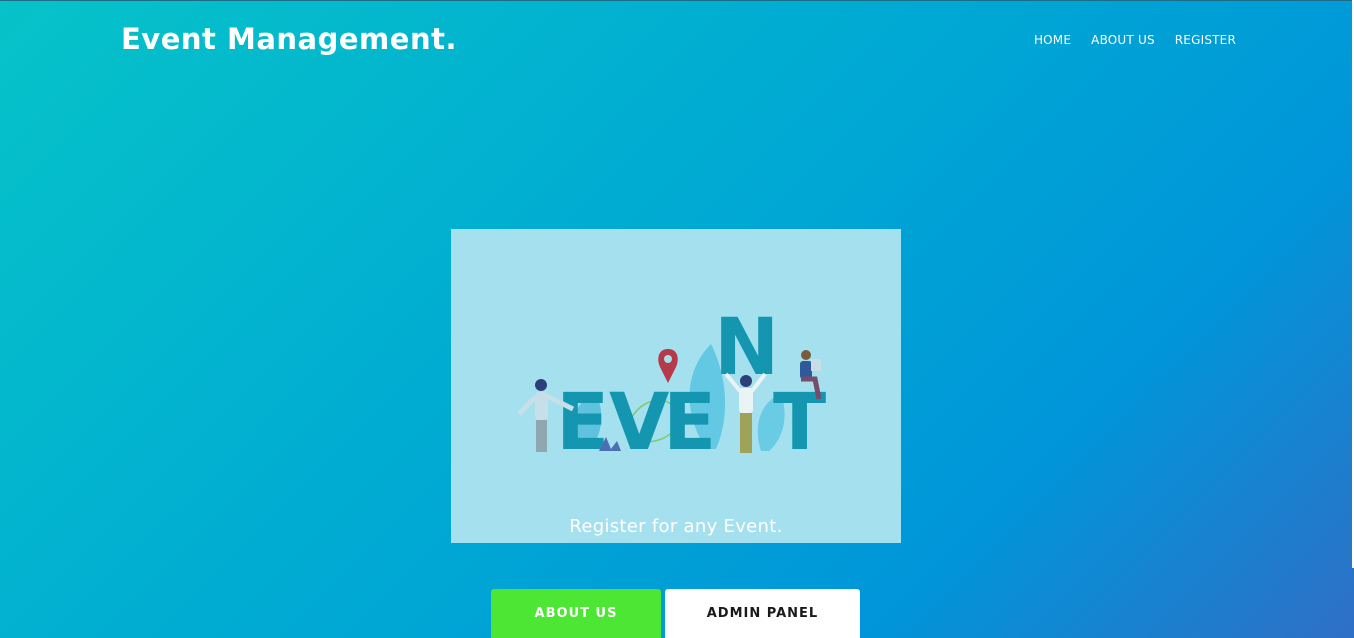 The width and height of the screenshot is (1354, 638). What do you see at coordinates (676, 526) in the screenshot?
I see `hero-tagline: Register for any Event.` at bounding box center [676, 526].